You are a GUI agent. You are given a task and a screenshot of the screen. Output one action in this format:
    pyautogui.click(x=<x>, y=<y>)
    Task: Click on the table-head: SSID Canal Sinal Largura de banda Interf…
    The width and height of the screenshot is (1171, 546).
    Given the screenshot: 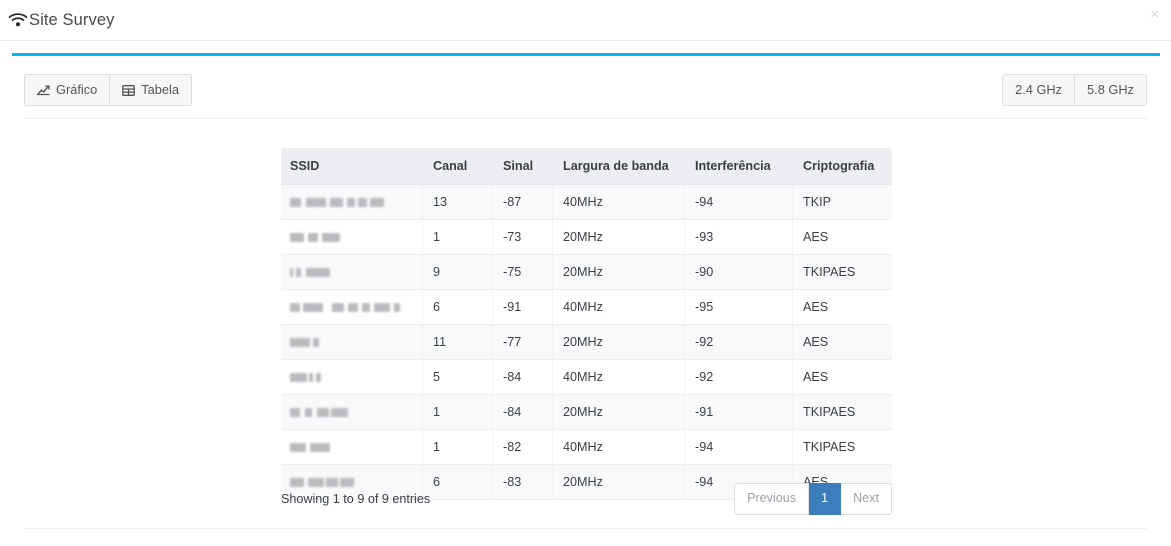 What is the action you would take?
    pyautogui.click(x=586, y=166)
    